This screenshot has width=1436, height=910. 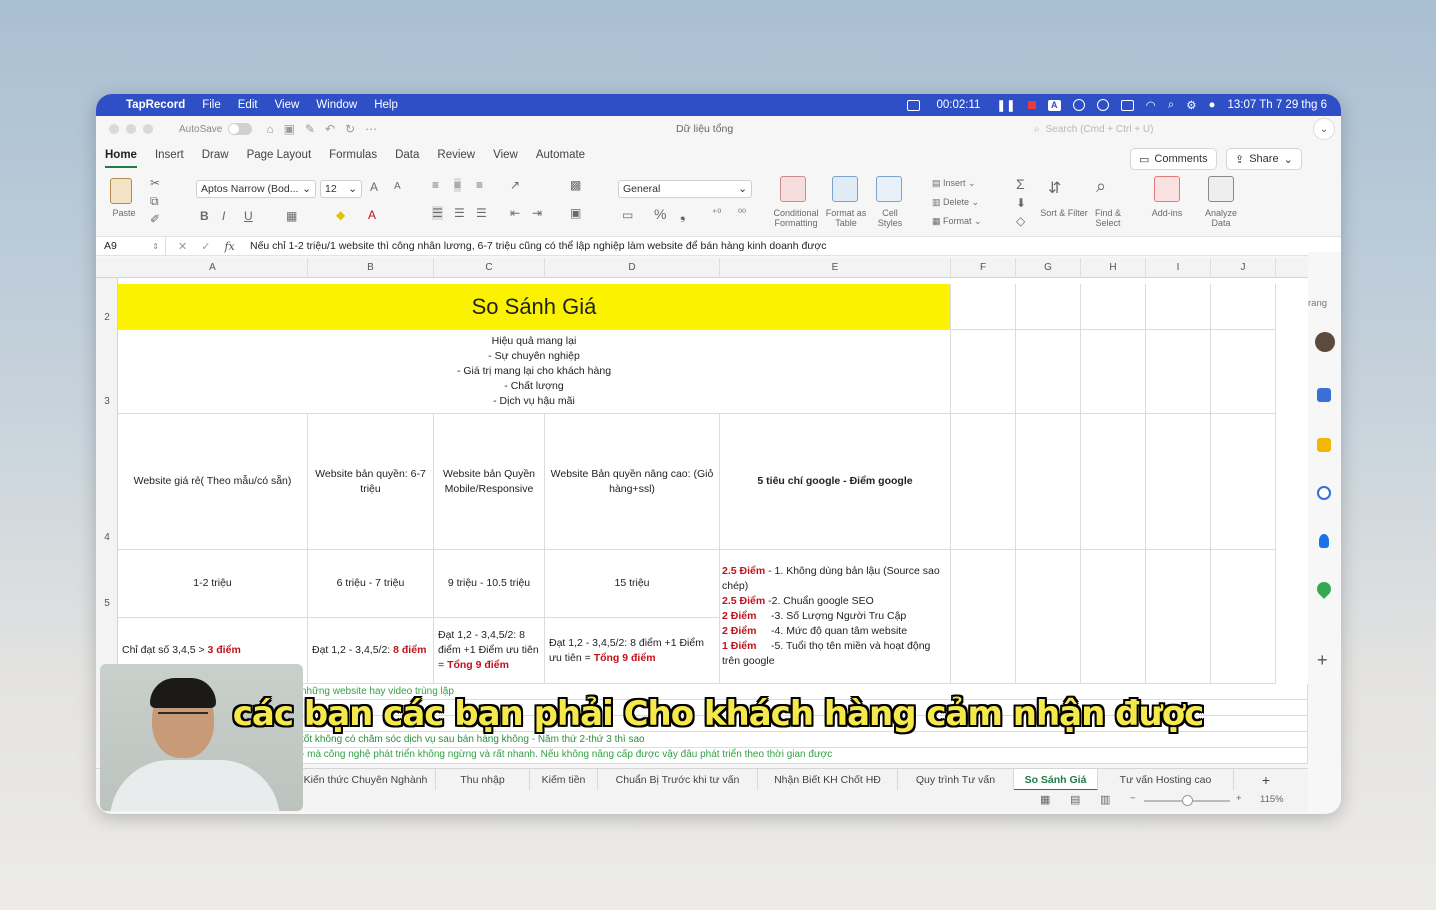 What do you see at coordinates (204, 216) in the screenshot?
I see `bold-icon: B` at bounding box center [204, 216].